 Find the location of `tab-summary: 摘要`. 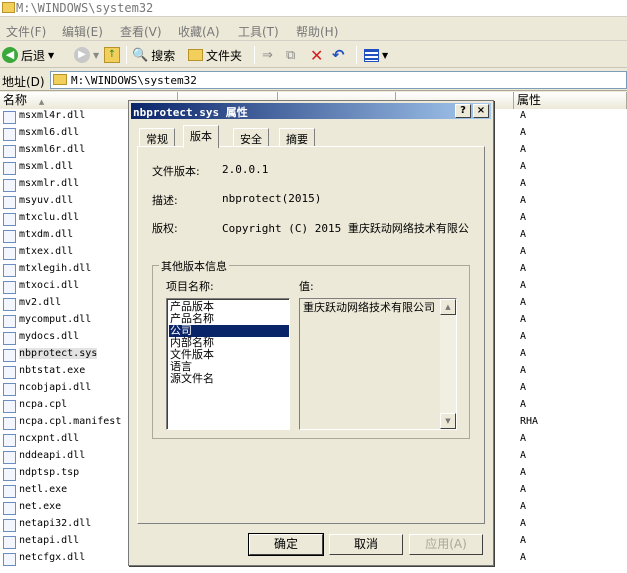

tab-summary: 摘要 is located at coordinates (297, 137).